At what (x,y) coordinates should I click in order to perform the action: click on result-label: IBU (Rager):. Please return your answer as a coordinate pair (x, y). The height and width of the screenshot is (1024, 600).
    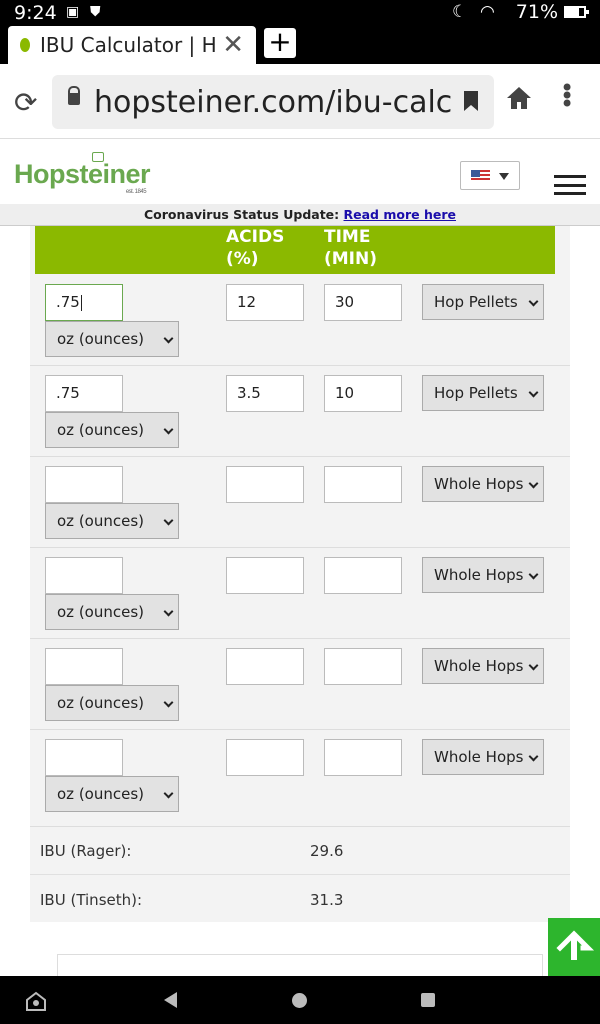
    Looking at the image, I should click on (86, 851).